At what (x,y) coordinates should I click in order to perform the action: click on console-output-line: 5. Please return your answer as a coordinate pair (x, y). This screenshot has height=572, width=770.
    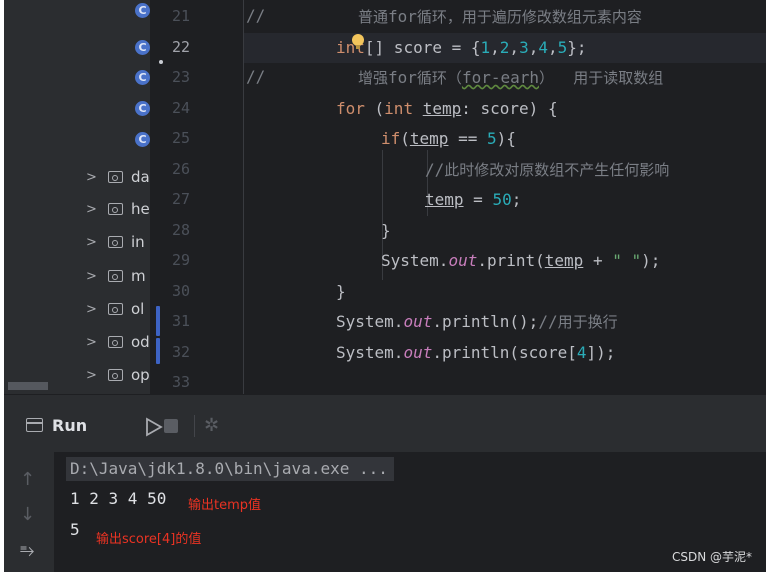
    Looking at the image, I should click on (75, 529).